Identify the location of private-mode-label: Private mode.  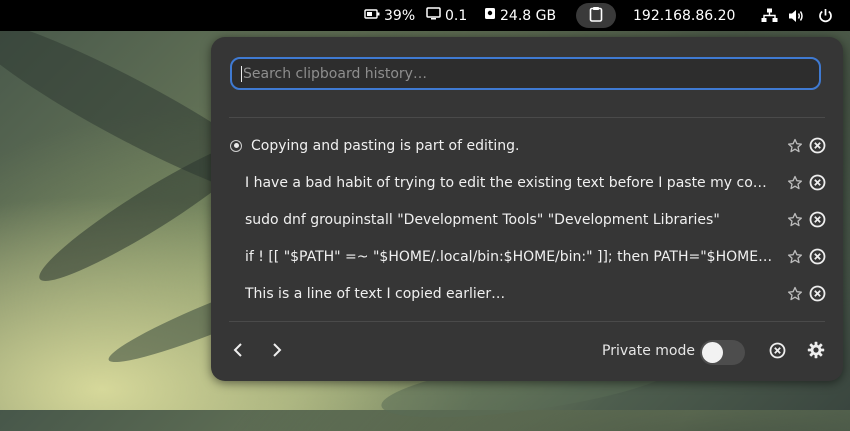
(648, 351).